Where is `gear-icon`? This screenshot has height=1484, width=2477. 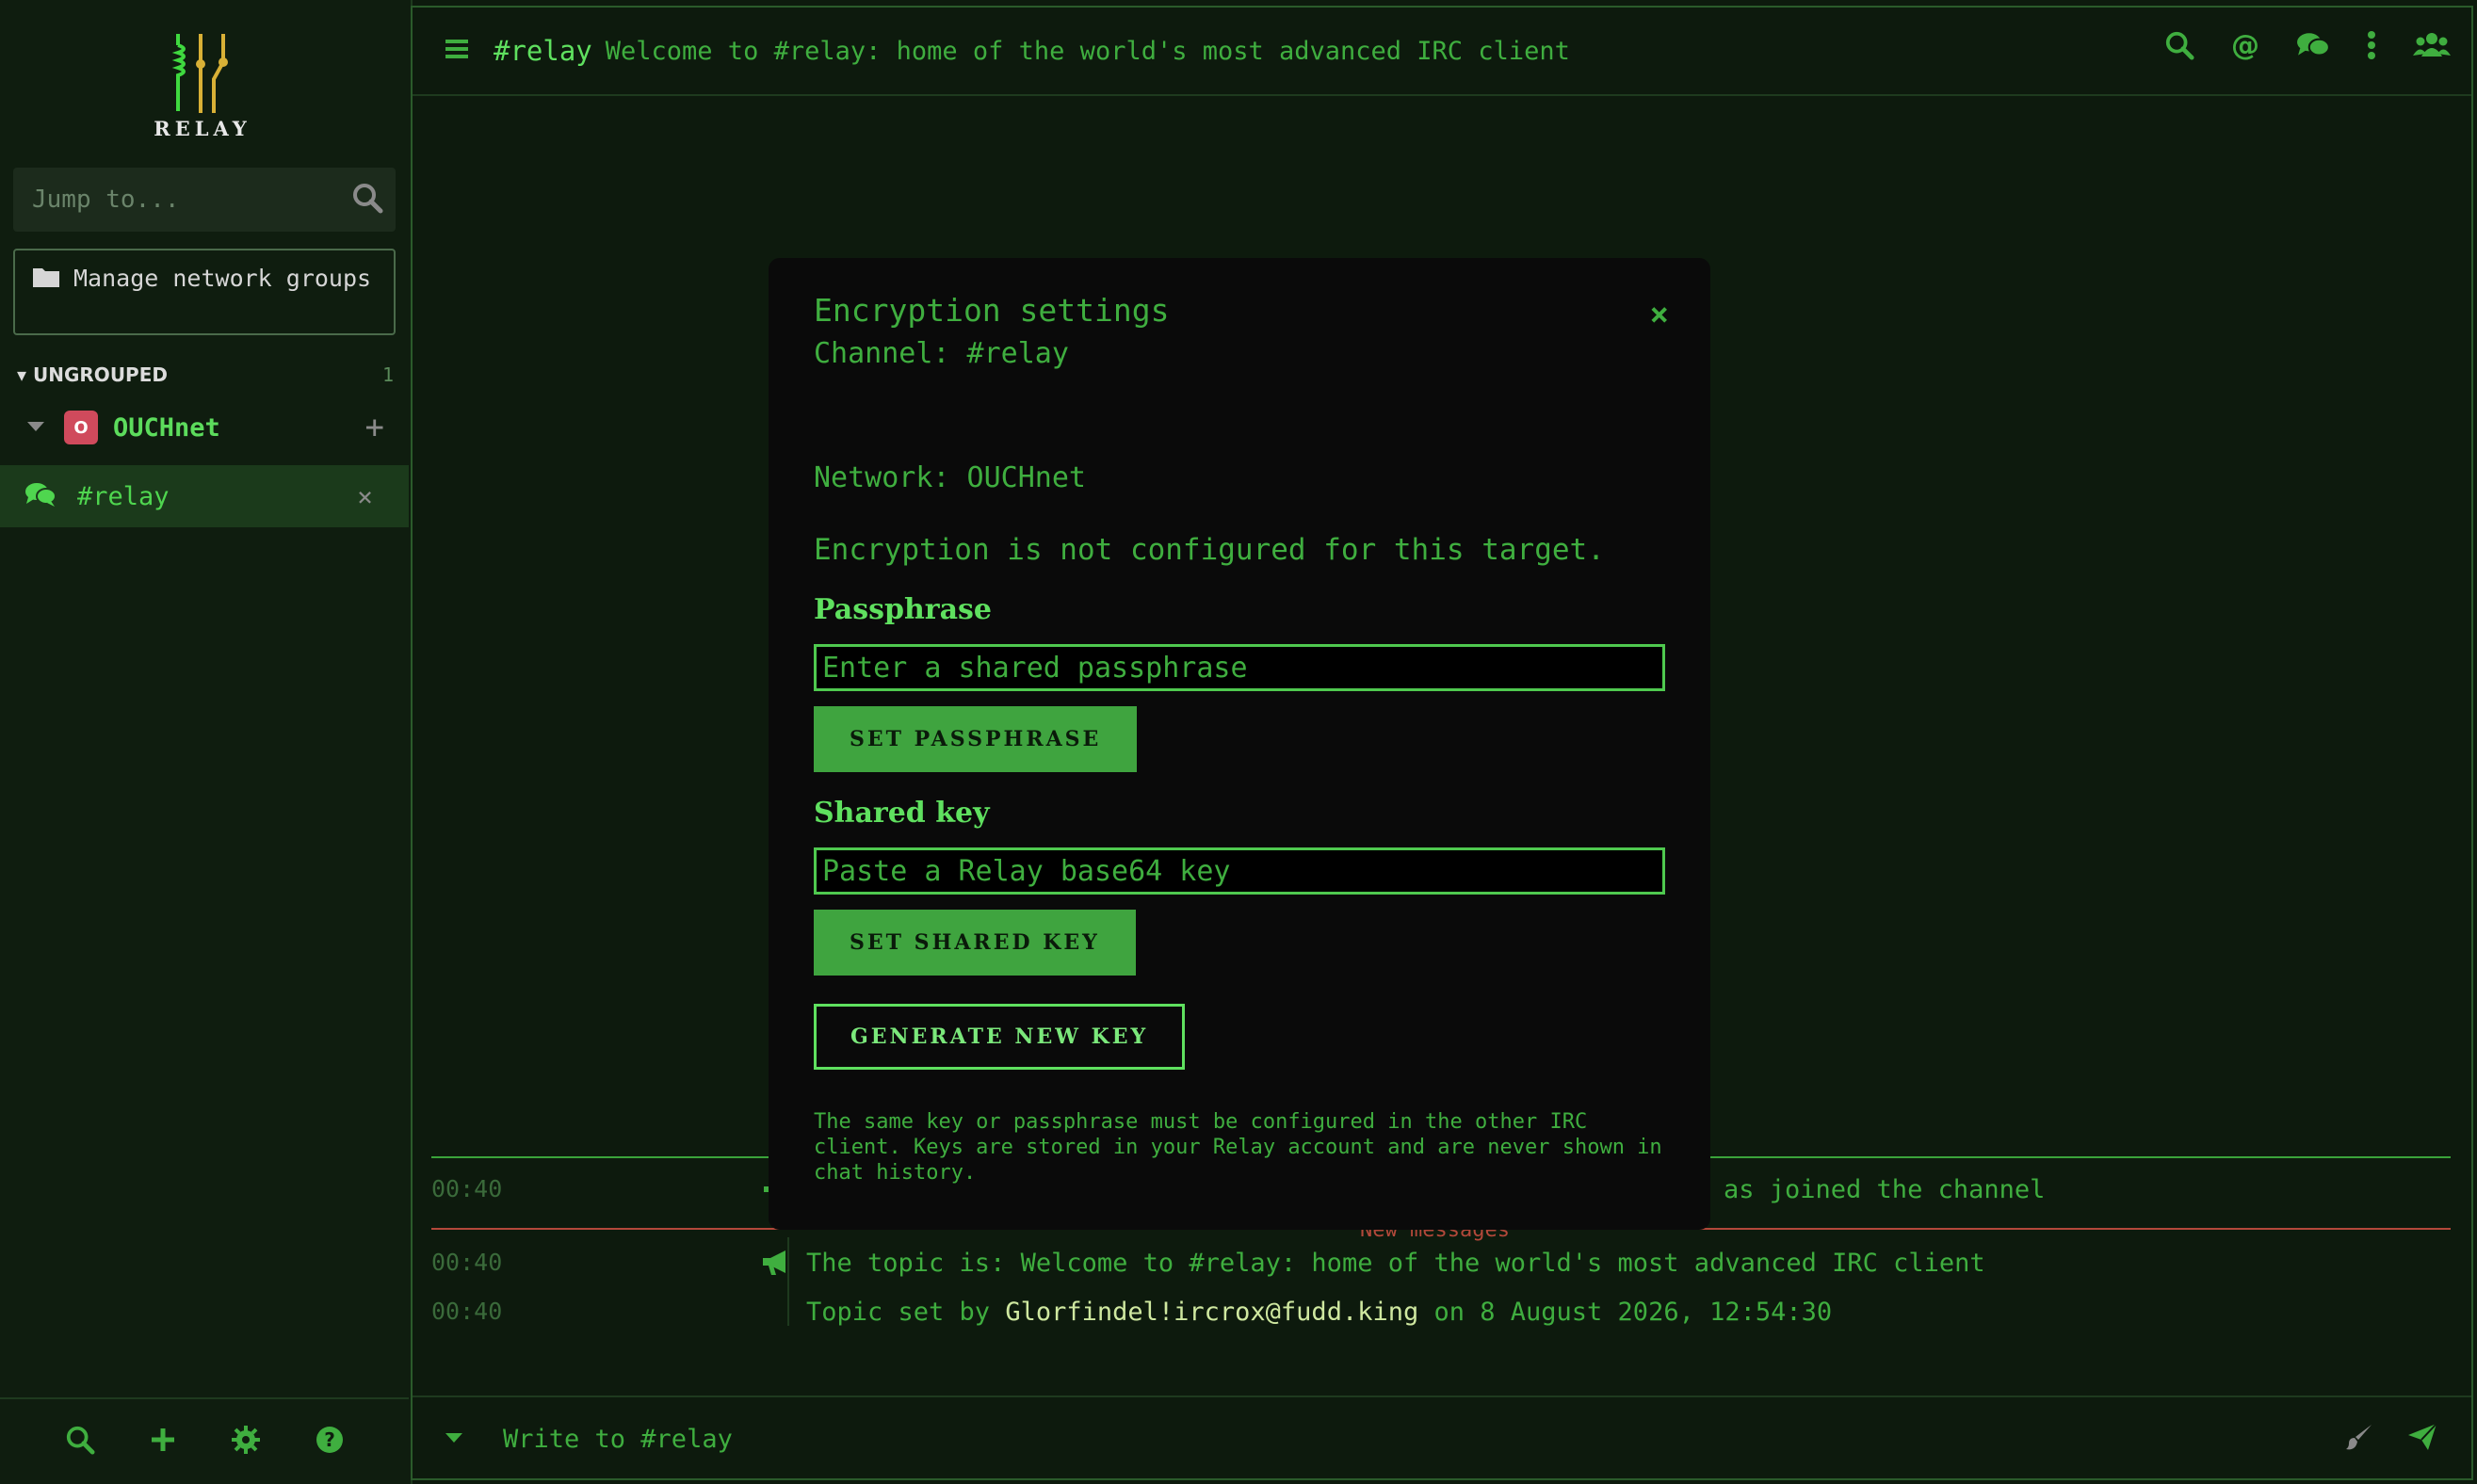
gear-icon is located at coordinates (246, 1442).